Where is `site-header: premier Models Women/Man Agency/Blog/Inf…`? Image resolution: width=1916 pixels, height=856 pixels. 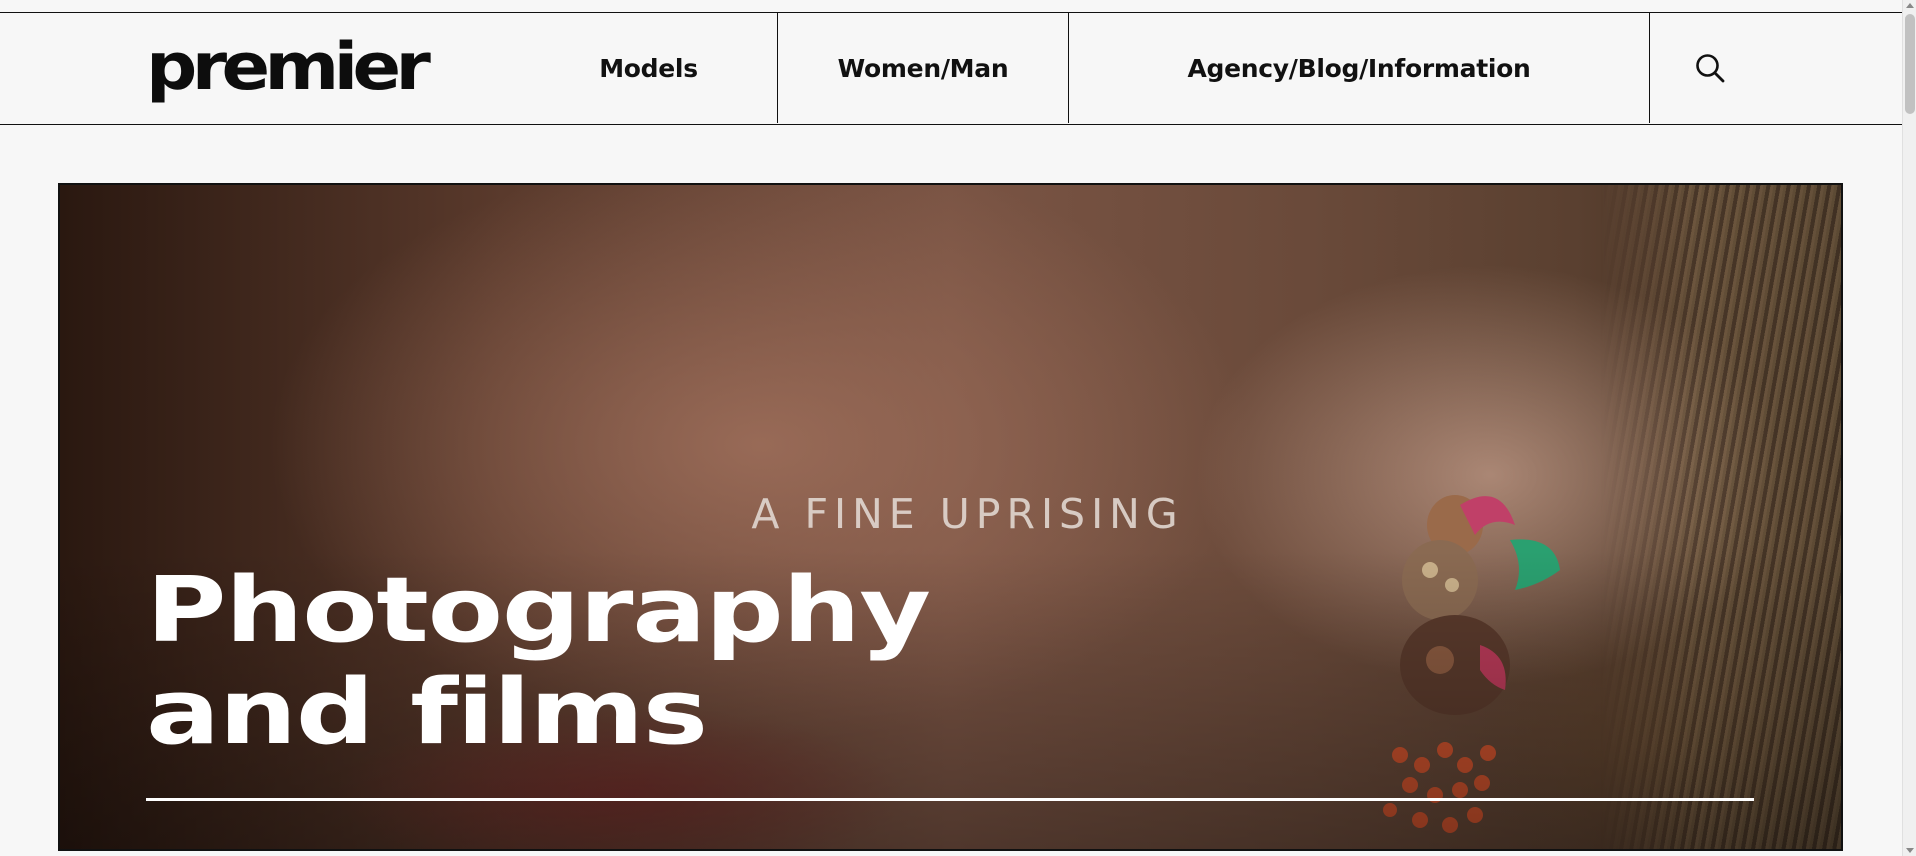 site-header: premier Models Women/Man Agency/Blog/Inf… is located at coordinates (951, 68).